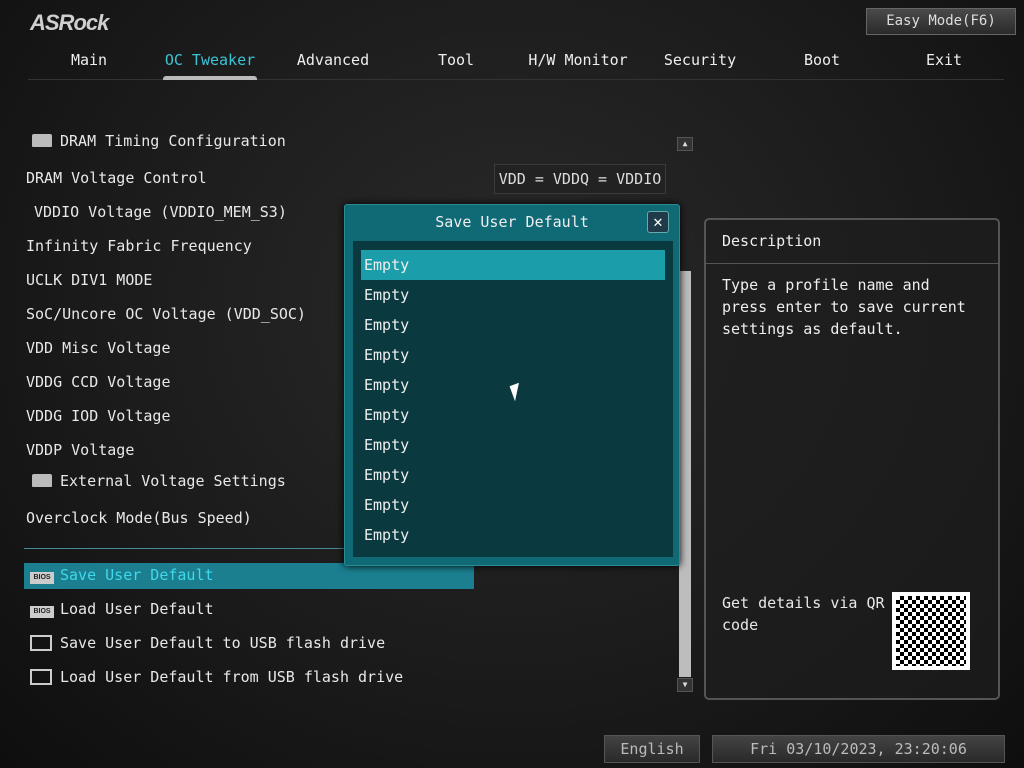 The image size is (1024, 768). I want to click on tab-main: Main, so click(89, 60).